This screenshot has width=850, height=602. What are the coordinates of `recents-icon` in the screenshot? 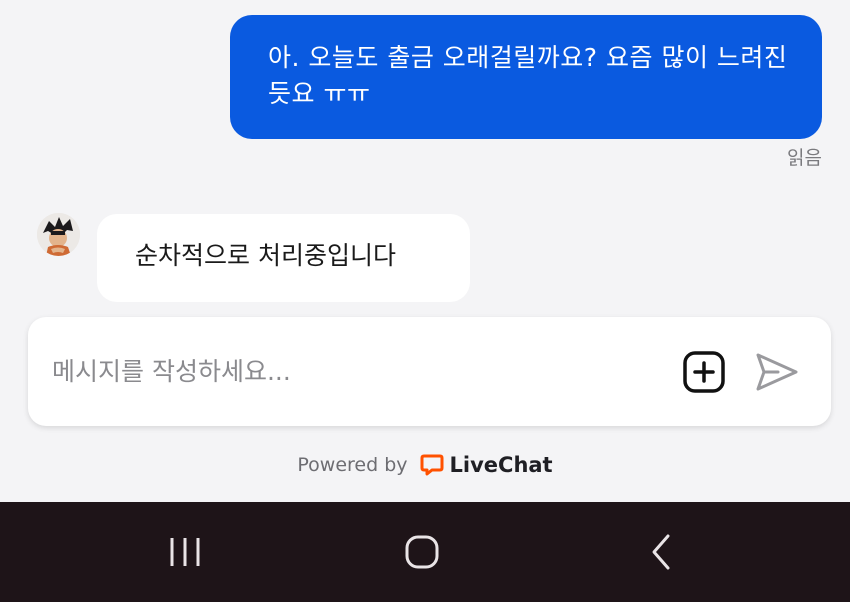 It's located at (185, 552).